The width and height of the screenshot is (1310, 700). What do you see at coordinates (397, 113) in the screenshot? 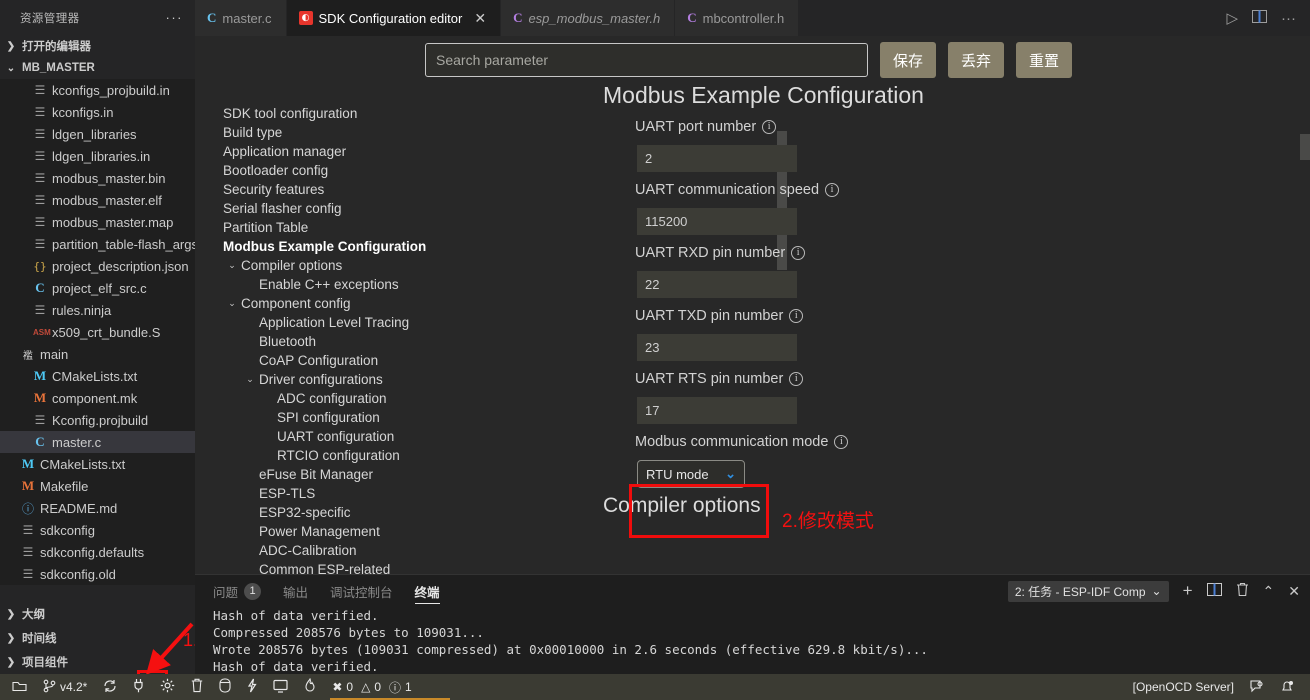
I see `config-menu-item: SDK tool configuration` at bounding box center [397, 113].